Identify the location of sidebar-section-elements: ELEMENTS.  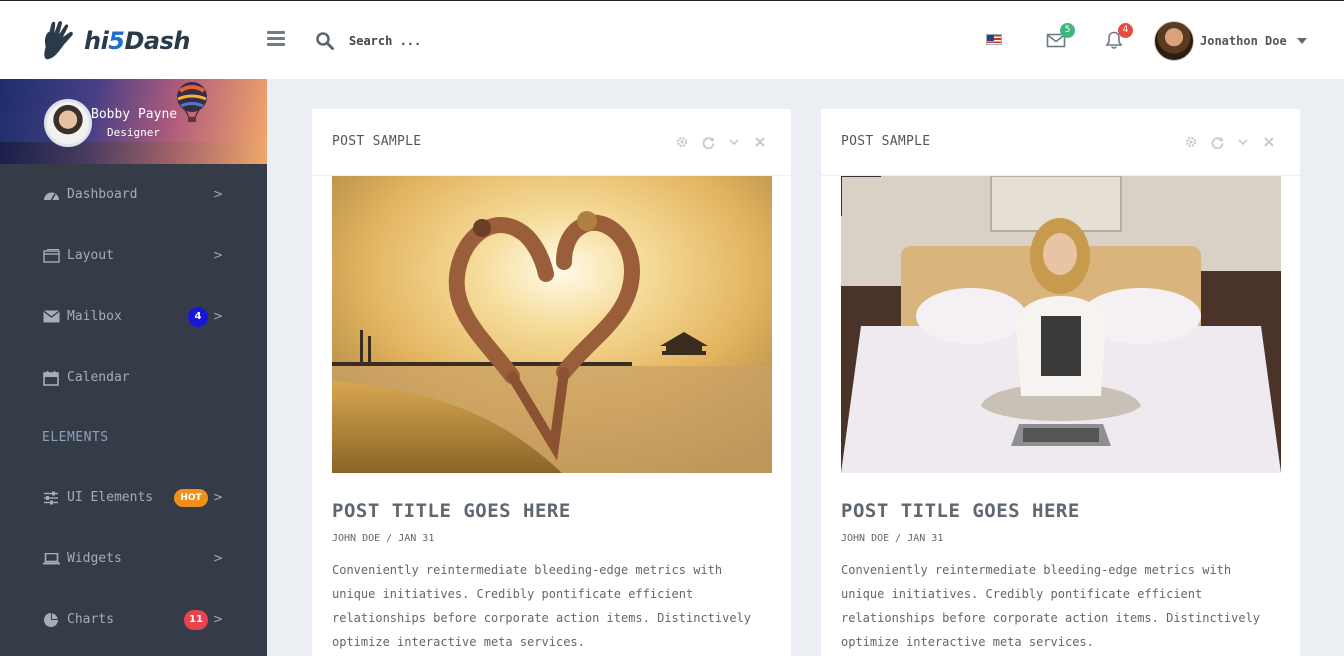
(75, 437).